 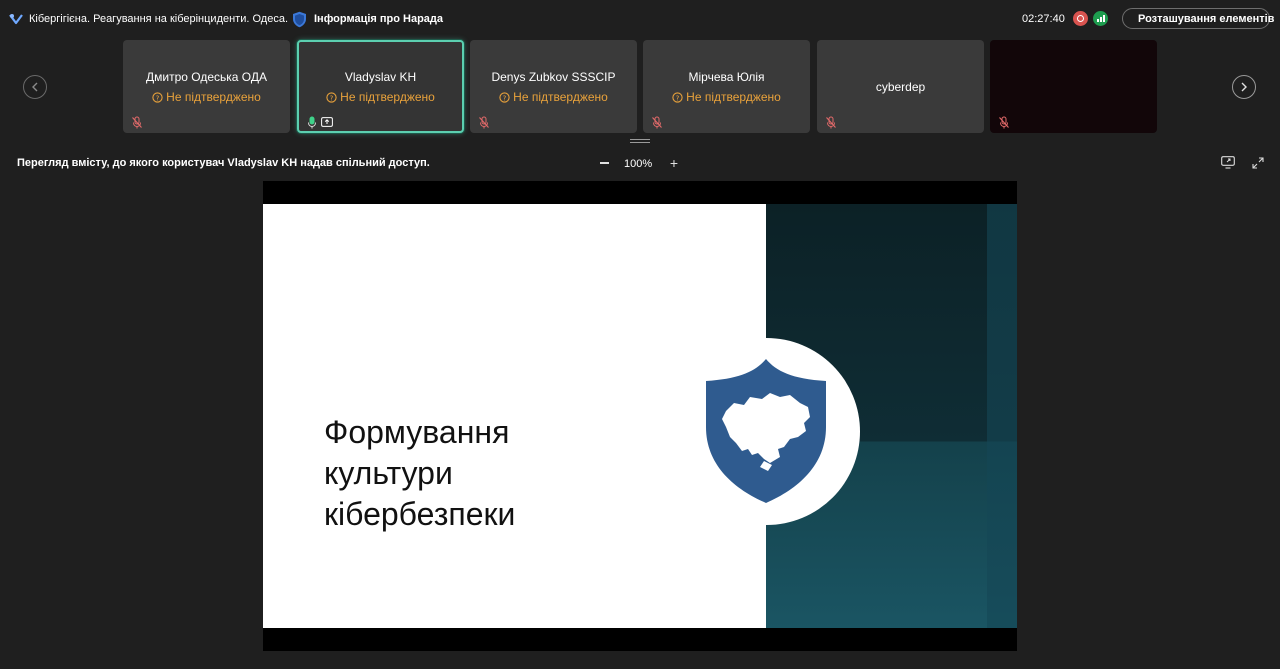 I want to click on layout-button: Розташування елементів, so click(x=1198, y=18).